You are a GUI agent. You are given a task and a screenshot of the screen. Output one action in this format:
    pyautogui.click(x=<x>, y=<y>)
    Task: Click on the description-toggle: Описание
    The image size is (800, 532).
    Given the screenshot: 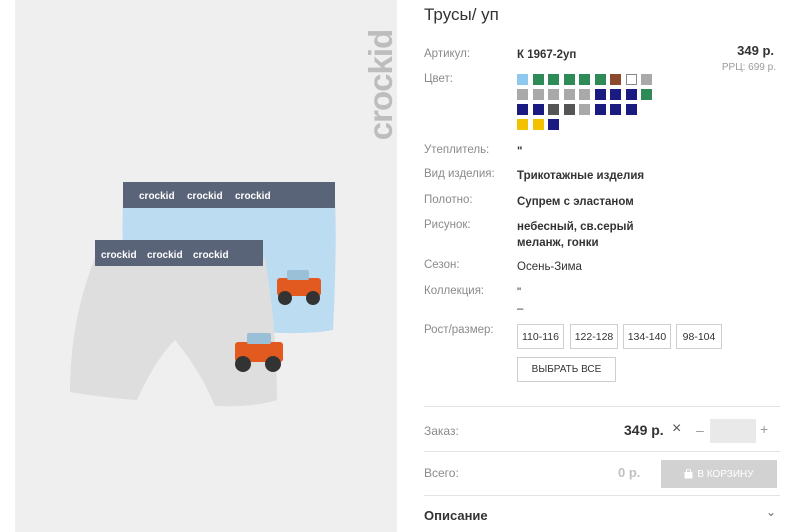 What is the action you would take?
    pyautogui.click(x=456, y=515)
    